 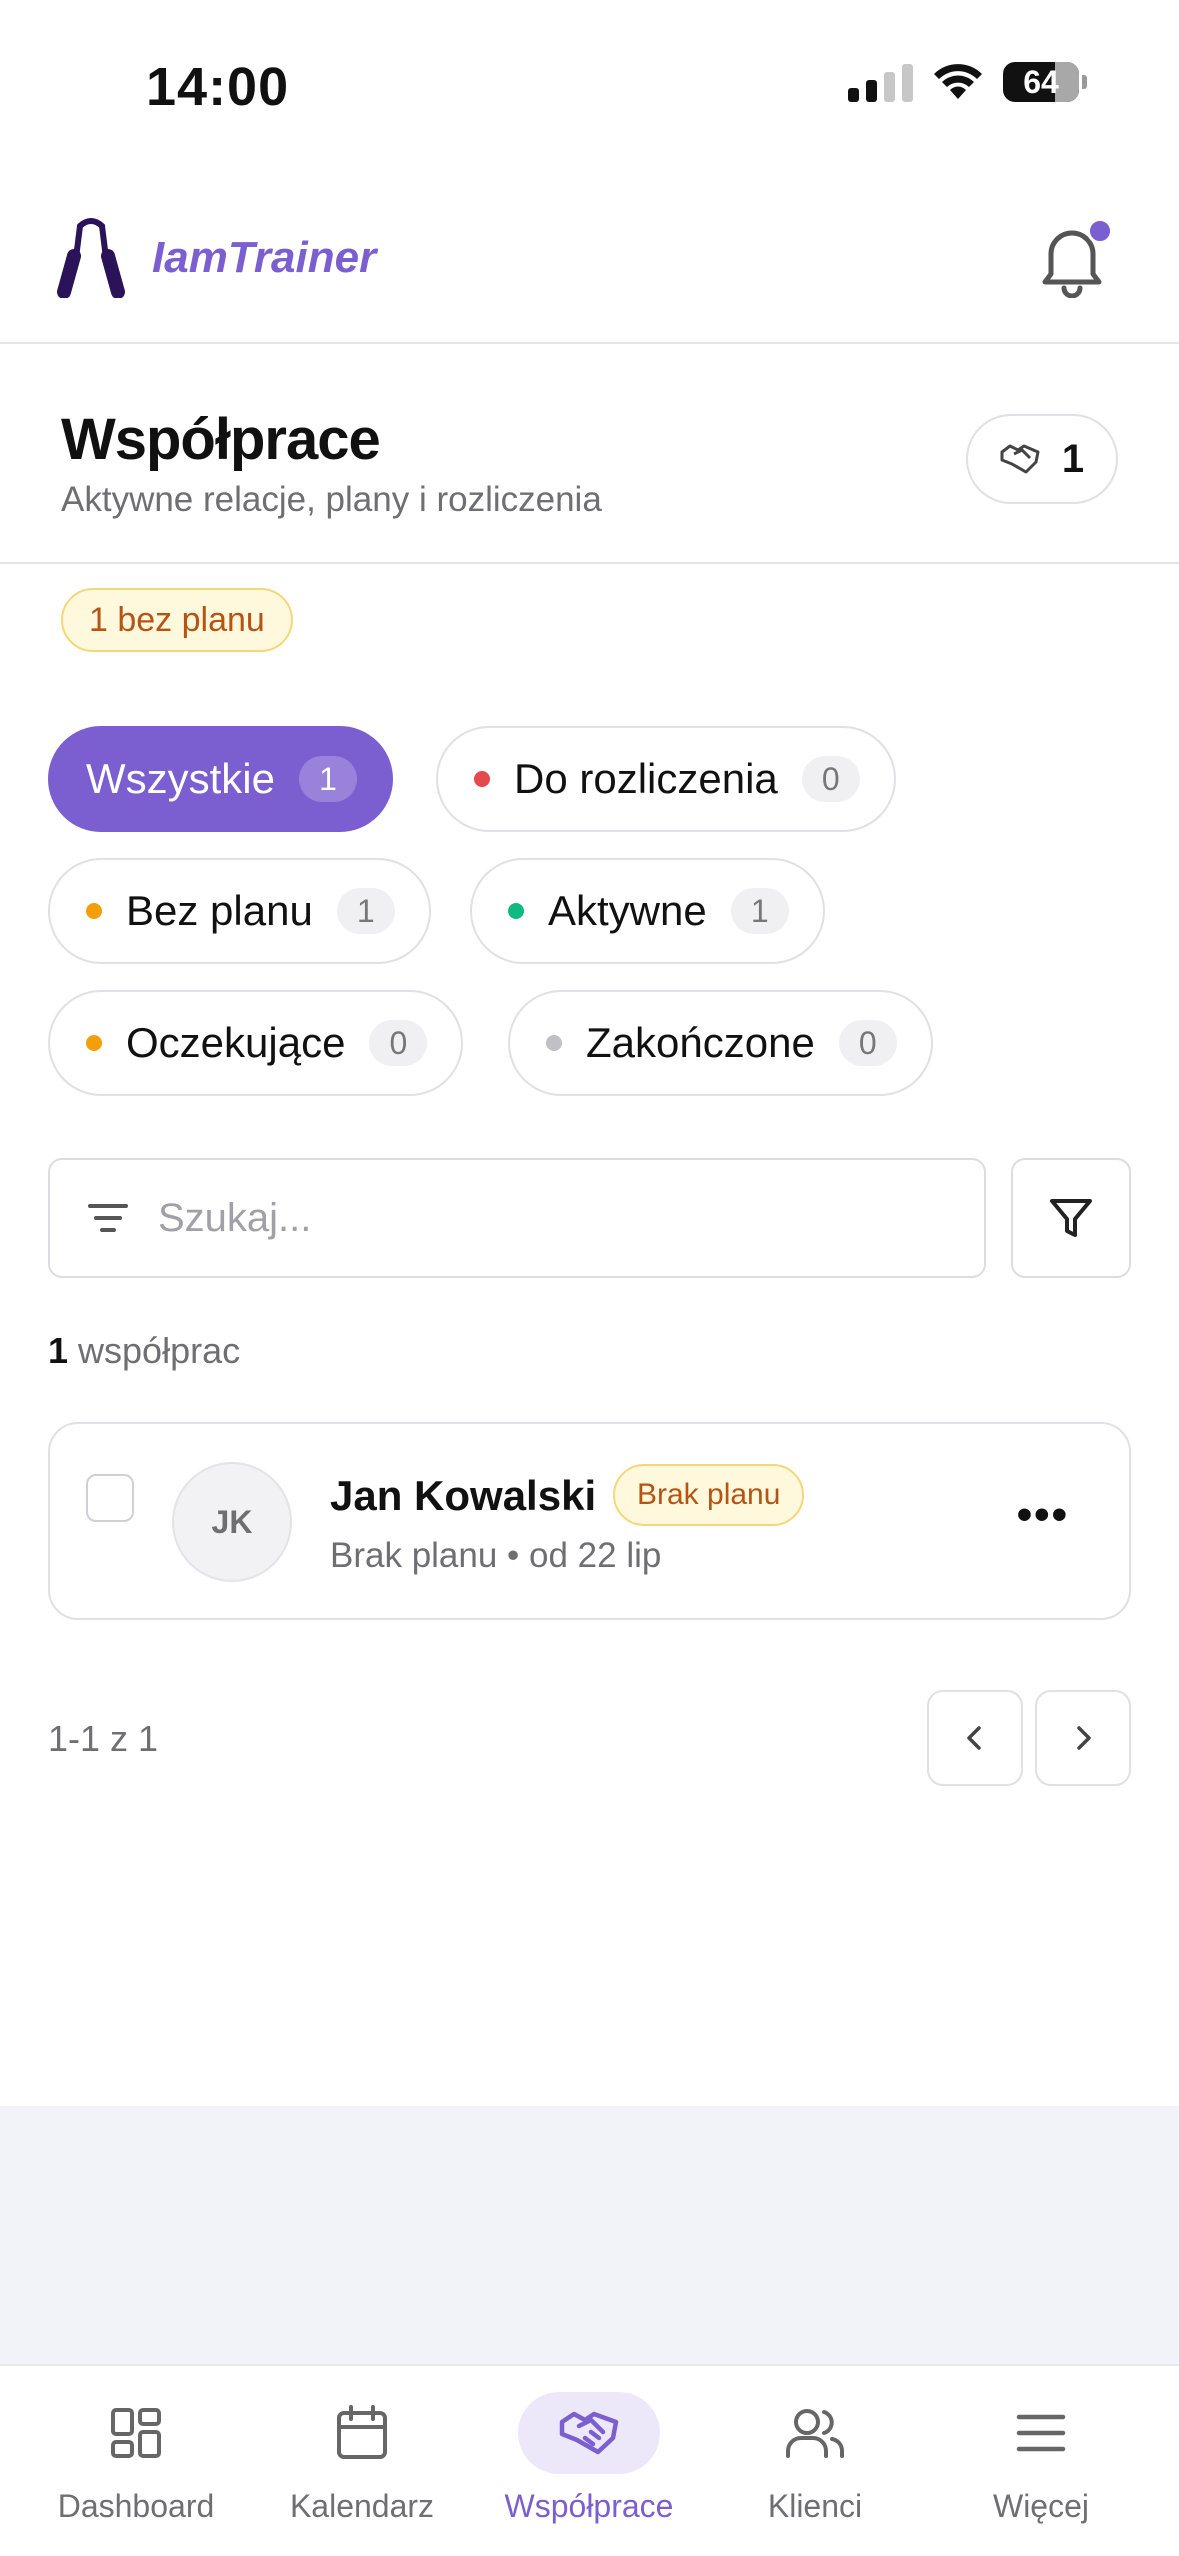 What do you see at coordinates (709, 1495) in the screenshot?
I see `status-badge: Brak planu` at bounding box center [709, 1495].